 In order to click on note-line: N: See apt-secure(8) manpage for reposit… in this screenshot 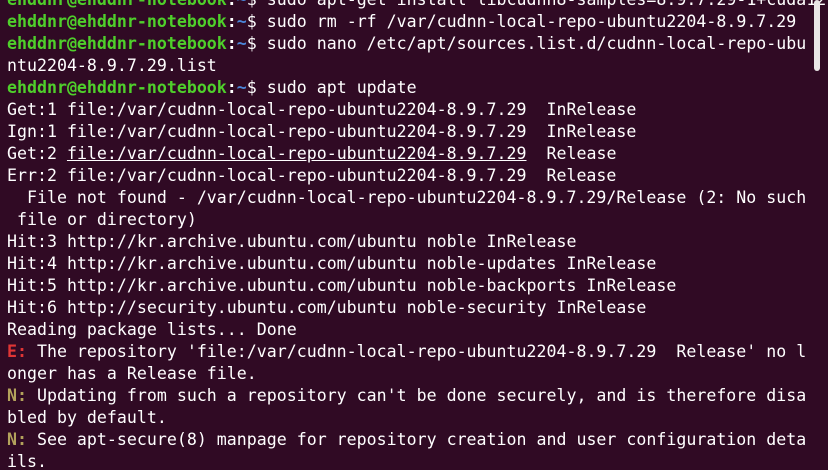, I will do `click(409, 440)`.